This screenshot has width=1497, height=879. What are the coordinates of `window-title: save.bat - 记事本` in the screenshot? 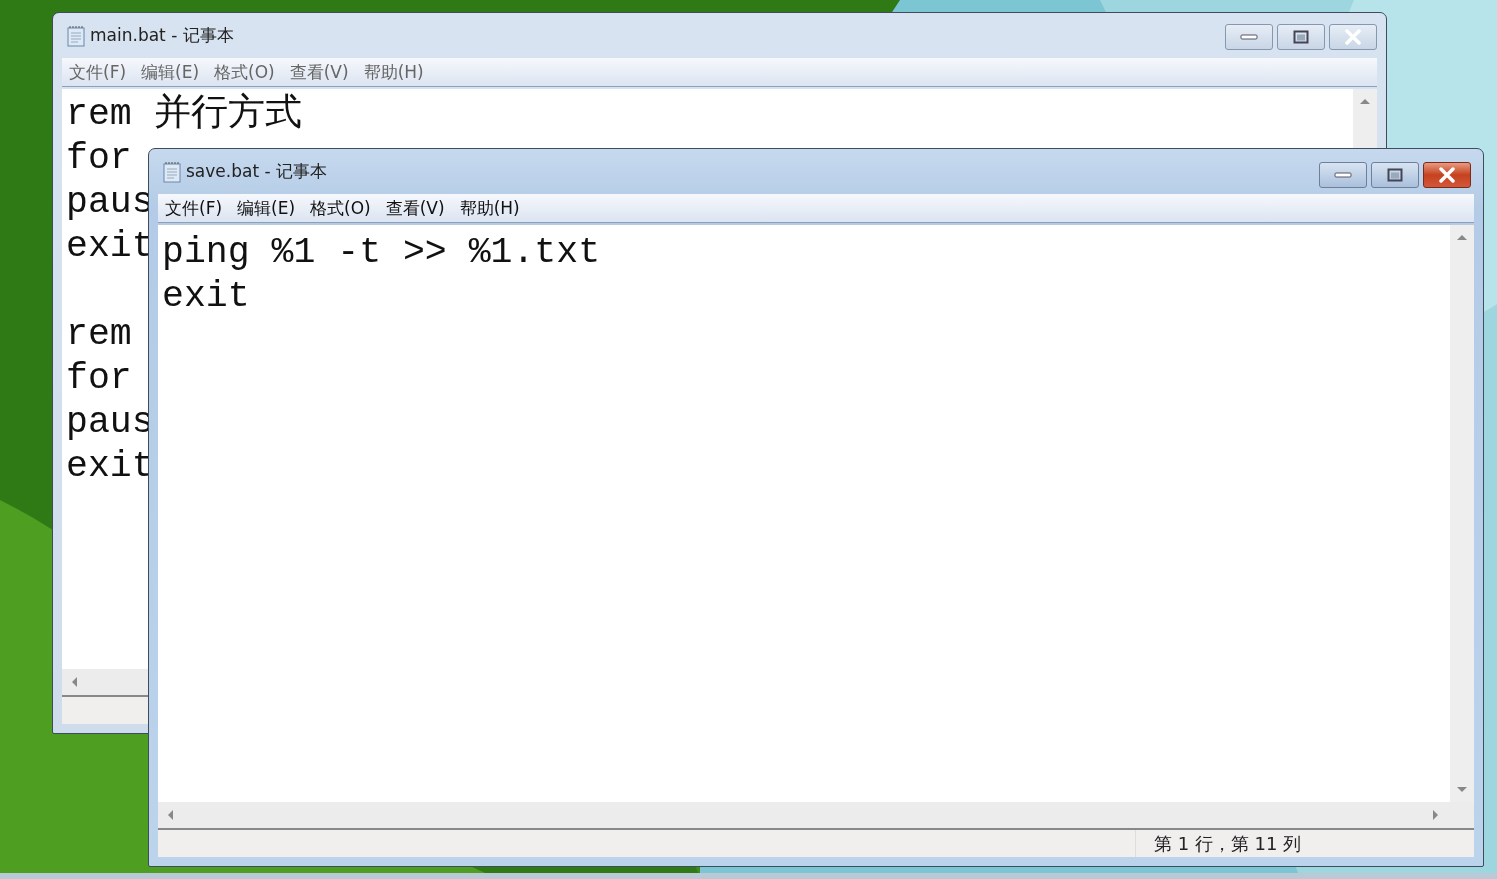 It's located at (256, 171).